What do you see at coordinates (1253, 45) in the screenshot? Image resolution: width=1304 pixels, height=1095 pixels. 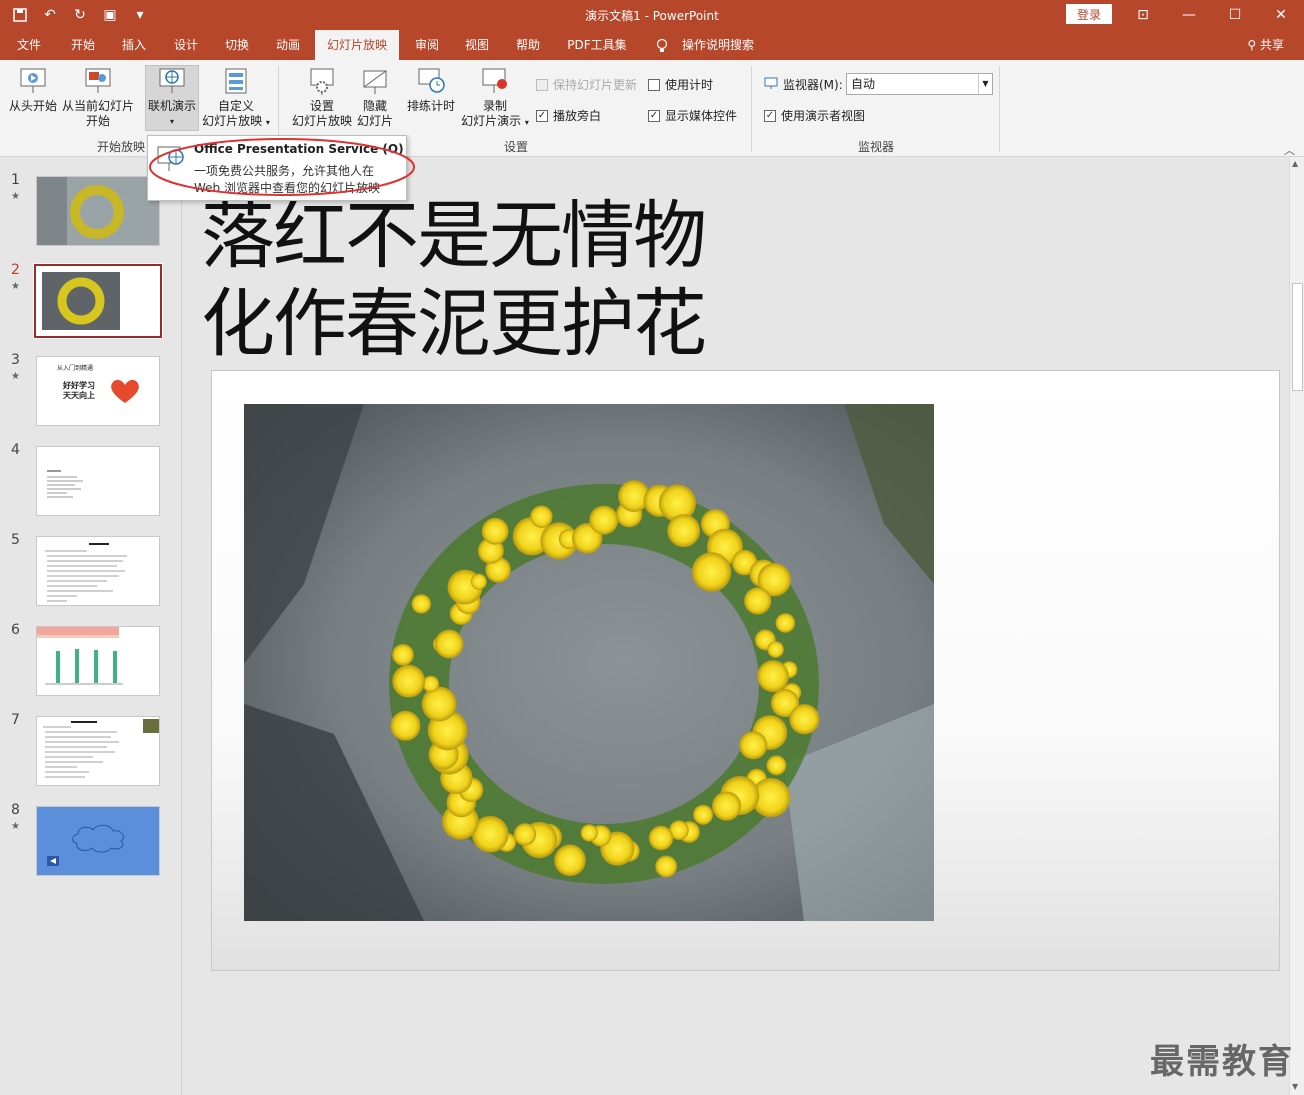 I see `user-icon: ⚲` at bounding box center [1253, 45].